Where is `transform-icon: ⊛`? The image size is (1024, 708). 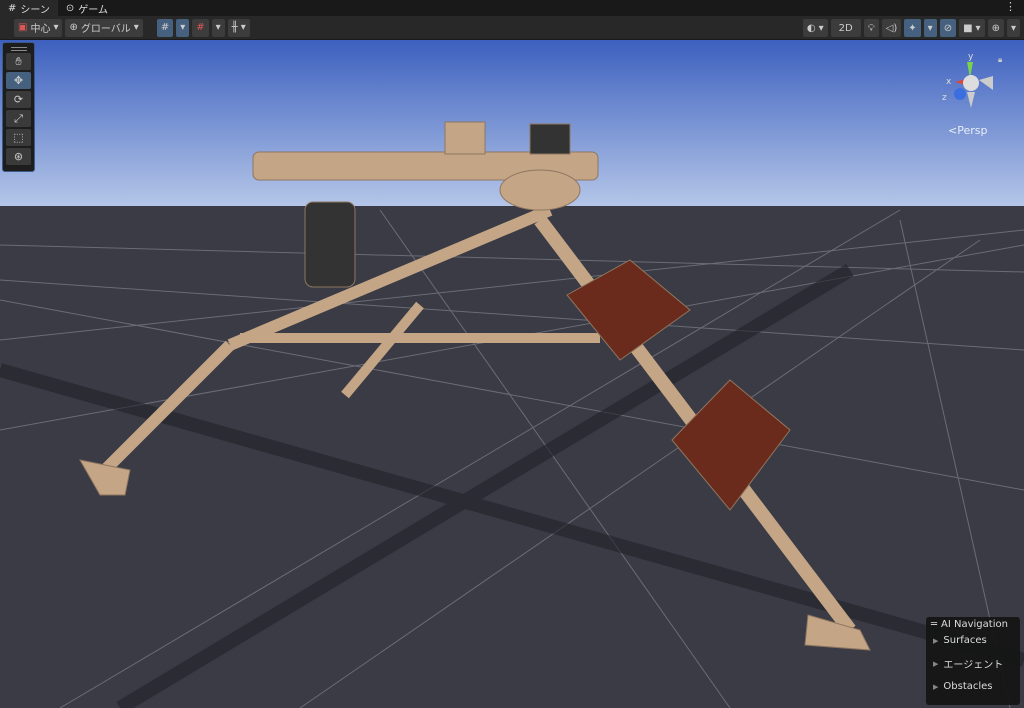 transform-icon: ⊛ is located at coordinates (18, 156).